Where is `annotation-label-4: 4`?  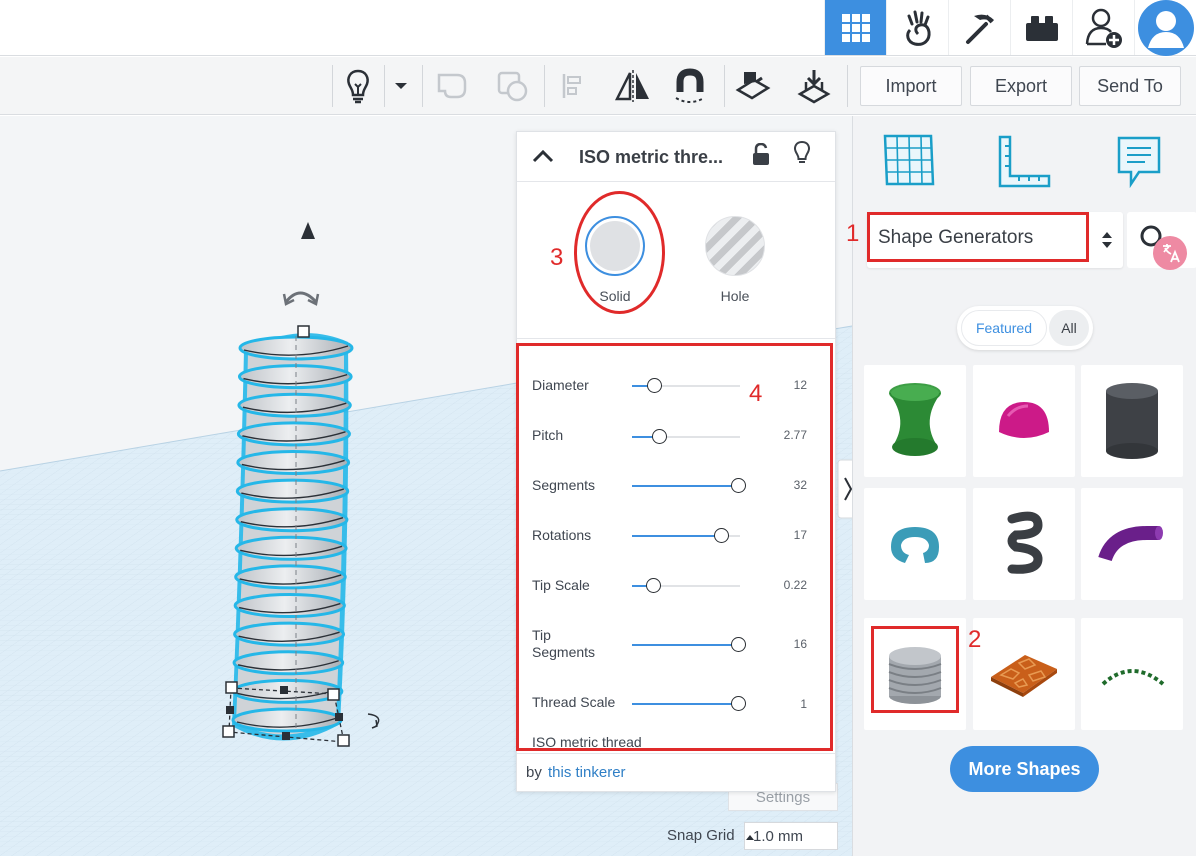 annotation-label-4: 4 is located at coordinates (756, 393).